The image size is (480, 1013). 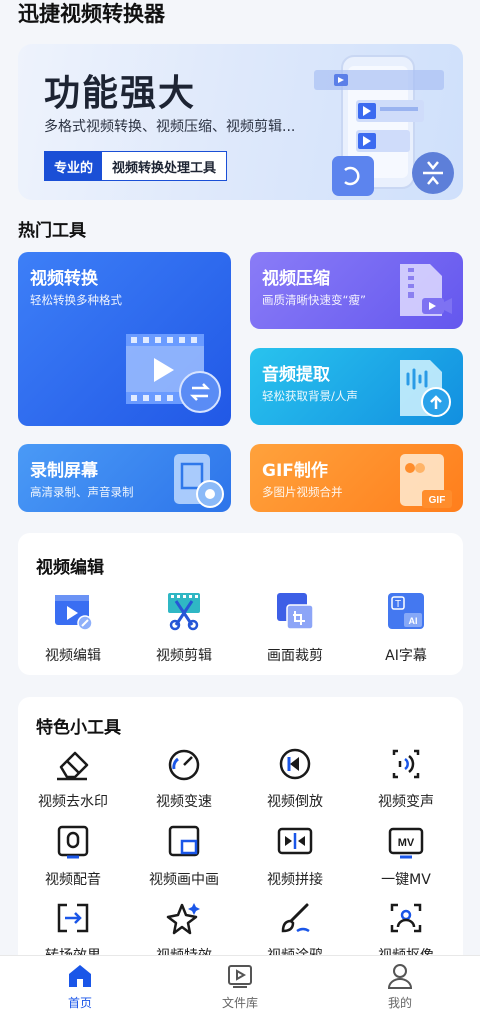 I want to click on card-screen-record: 录制屏幕 高清录制、声音录制, so click(x=124, y=478).